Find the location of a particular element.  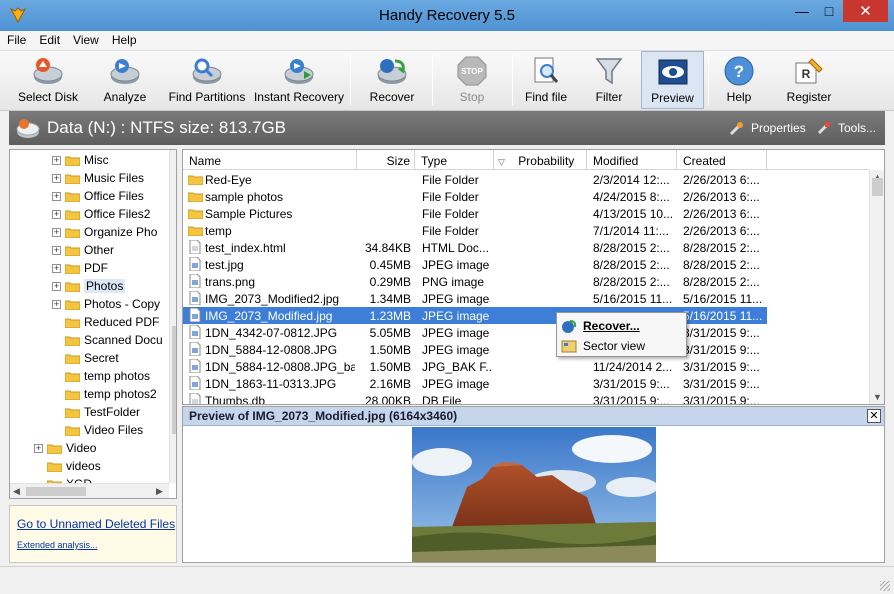

tree-item: + Misc is located at coordinates (80, 160).